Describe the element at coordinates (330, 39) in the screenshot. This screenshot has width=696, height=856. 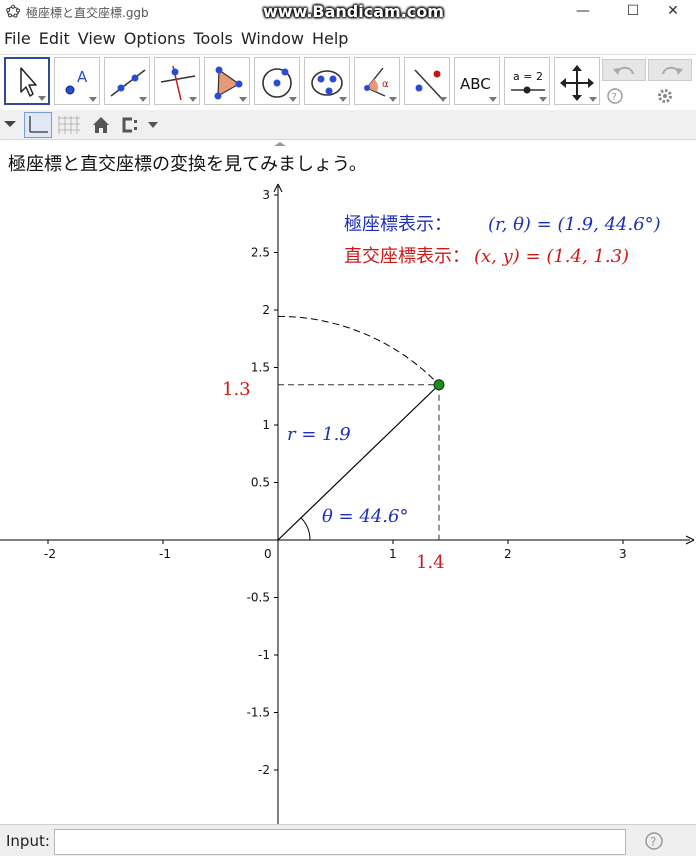
I see `menu-help: Help` at that location.